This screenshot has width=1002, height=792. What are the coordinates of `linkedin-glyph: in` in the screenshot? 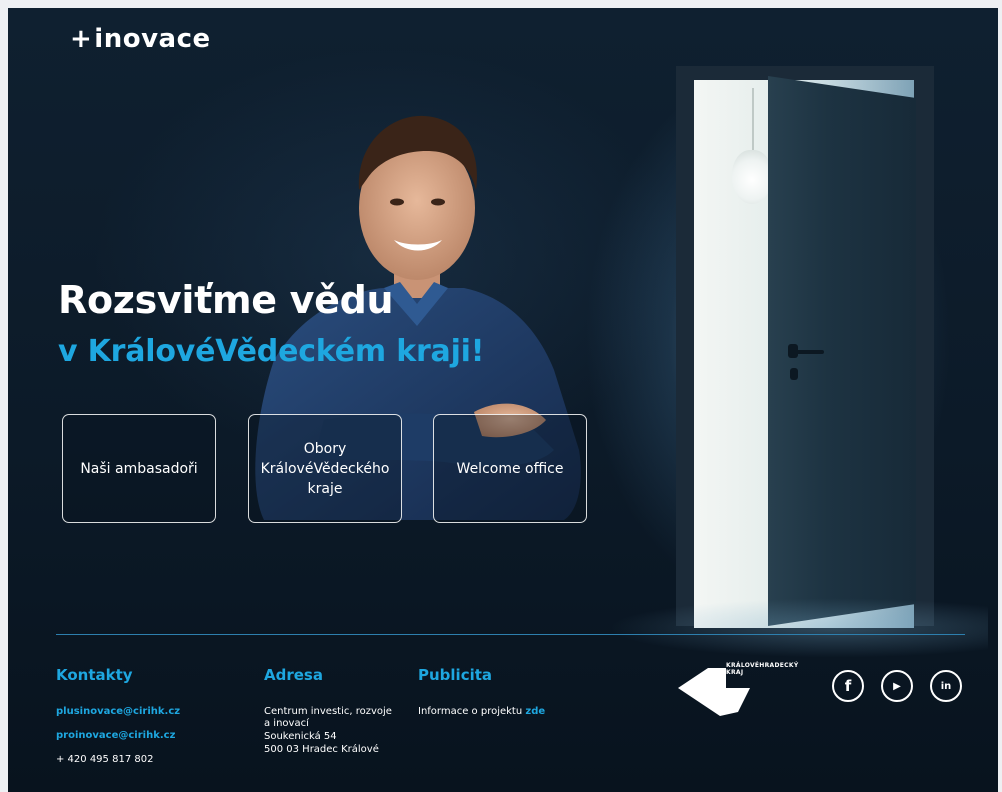 It's located at (946, 686).